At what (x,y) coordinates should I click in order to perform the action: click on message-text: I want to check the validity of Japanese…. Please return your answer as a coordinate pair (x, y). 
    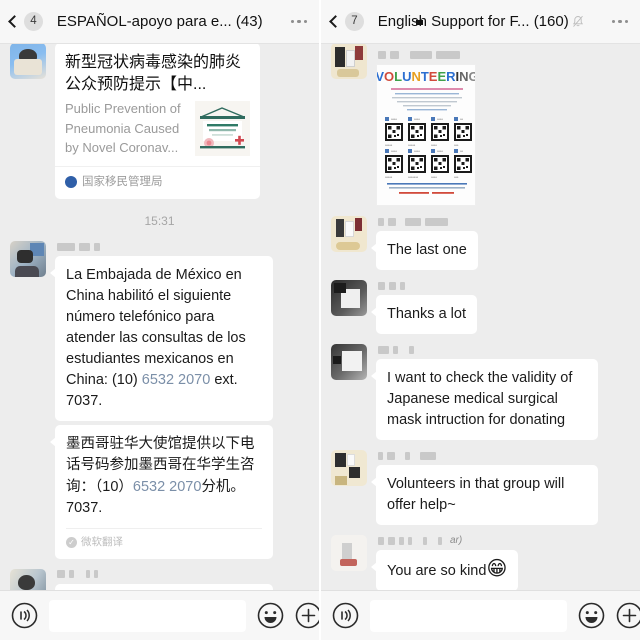
    Looking at the image, I should click on (480, 399).